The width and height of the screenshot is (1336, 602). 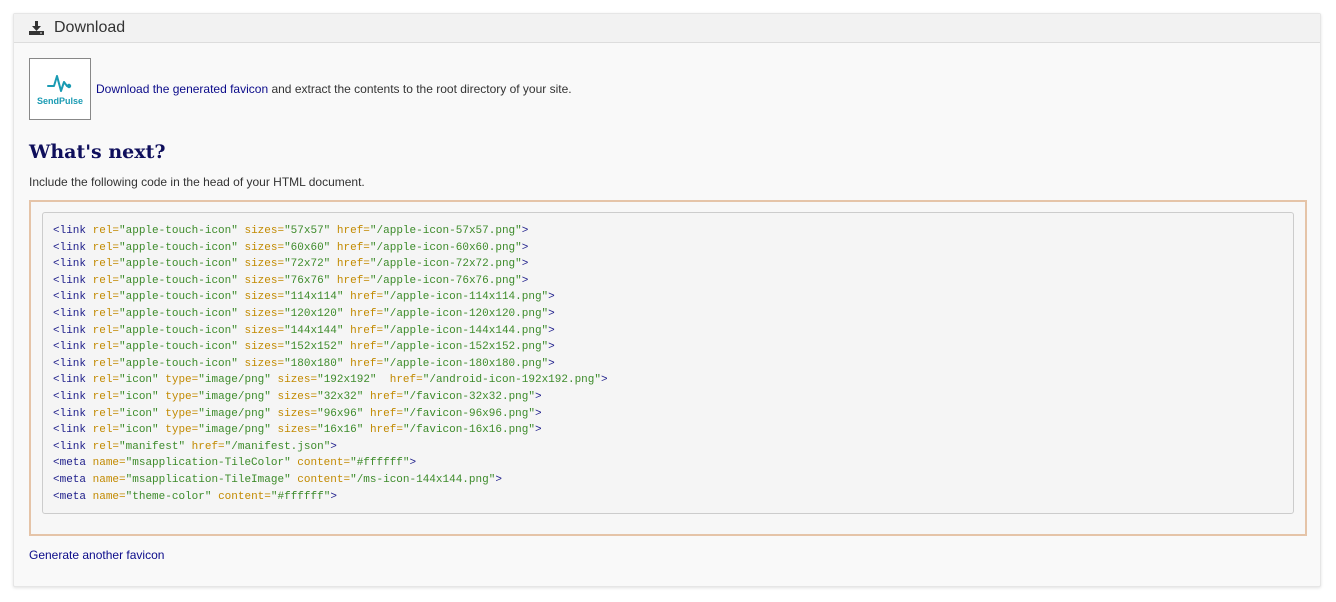 What do you see at coordinates (59, 101) in the screenshot?
I see `favicon-brand-label: SendPulse` at bounding box center [59, 101].